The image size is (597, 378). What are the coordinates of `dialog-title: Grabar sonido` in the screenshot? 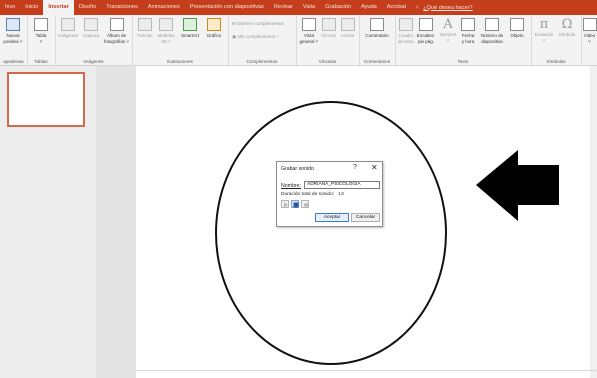 It's located at (297, 169).